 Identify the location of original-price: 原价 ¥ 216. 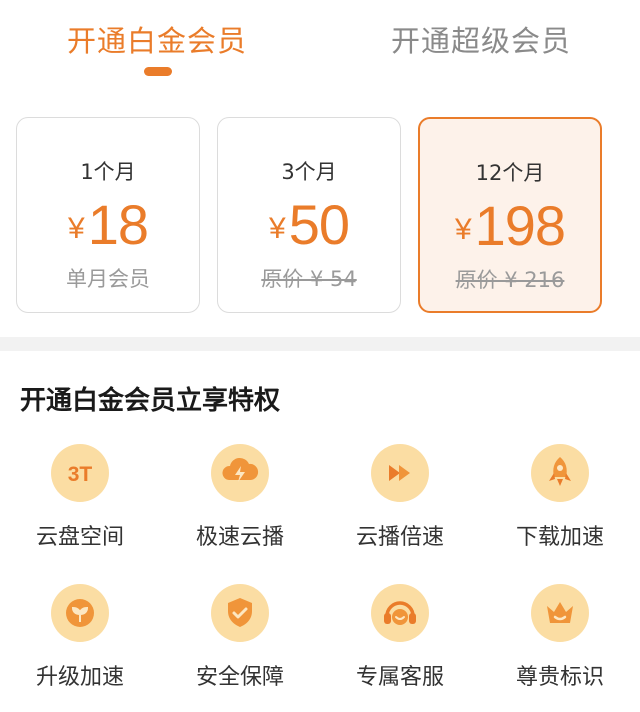
(510, 280).